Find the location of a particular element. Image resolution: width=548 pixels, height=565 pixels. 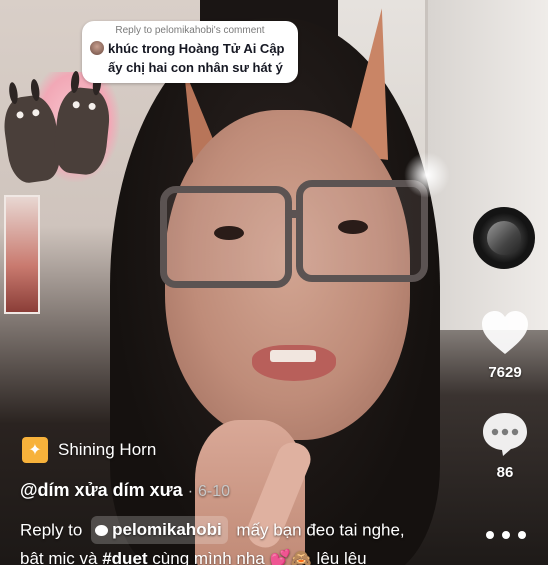

mention-tag: pelomikahobi is located at coordinates (159, 530).